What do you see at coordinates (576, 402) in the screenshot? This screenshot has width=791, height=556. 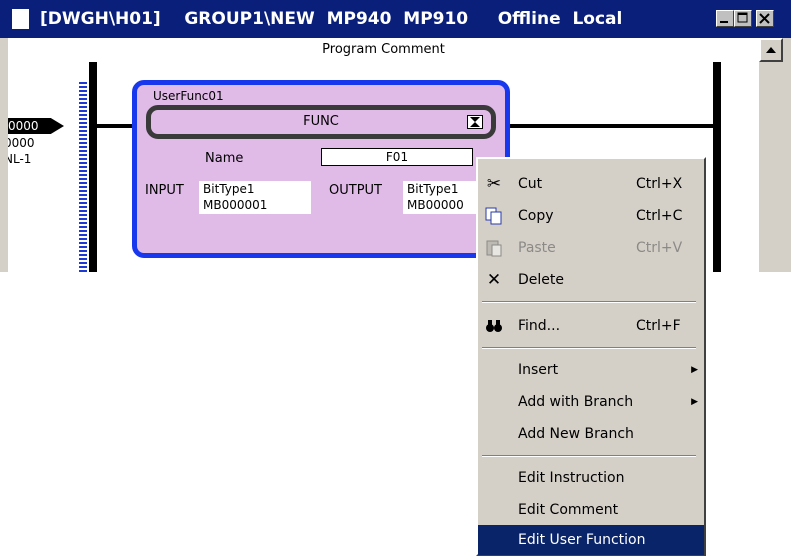 I see `menu-item-label: Add with Branch` at bounding box center [576, 402].